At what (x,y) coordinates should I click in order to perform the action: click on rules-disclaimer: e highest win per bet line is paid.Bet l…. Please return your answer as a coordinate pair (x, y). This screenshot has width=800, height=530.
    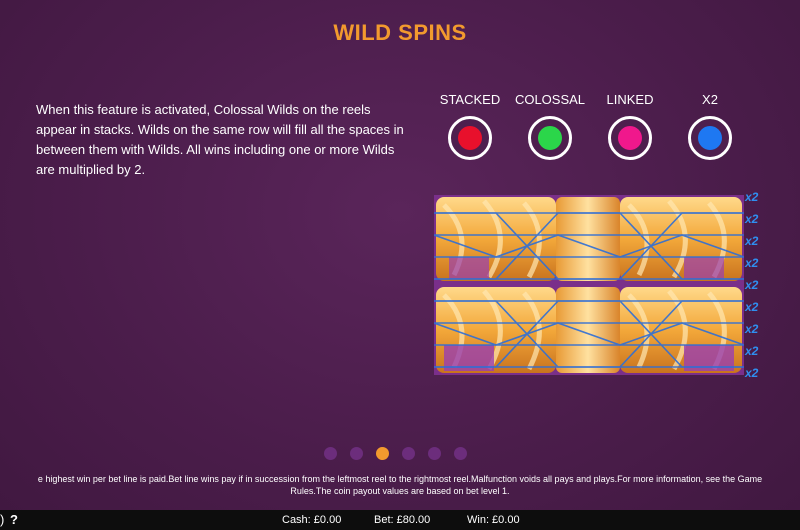
    Looking at the image, I should click on (400, 485).